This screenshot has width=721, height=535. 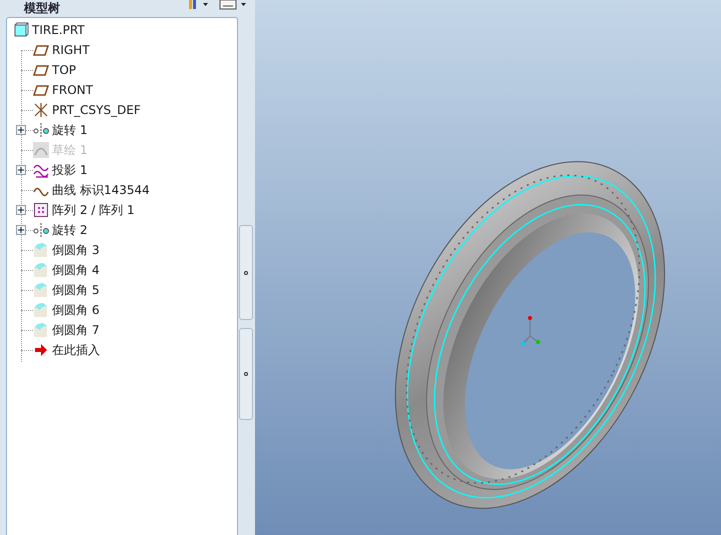 I want to click on tree-item: 倒圆角 7, so click(x=76, y=330).